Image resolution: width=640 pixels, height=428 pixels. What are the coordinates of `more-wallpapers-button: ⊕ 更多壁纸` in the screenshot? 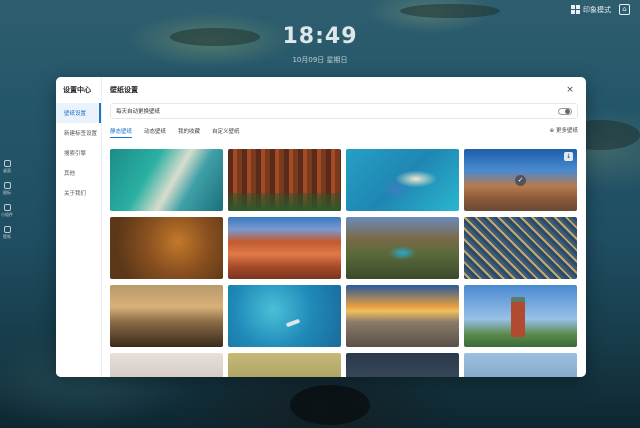 It's located at (564, 130).